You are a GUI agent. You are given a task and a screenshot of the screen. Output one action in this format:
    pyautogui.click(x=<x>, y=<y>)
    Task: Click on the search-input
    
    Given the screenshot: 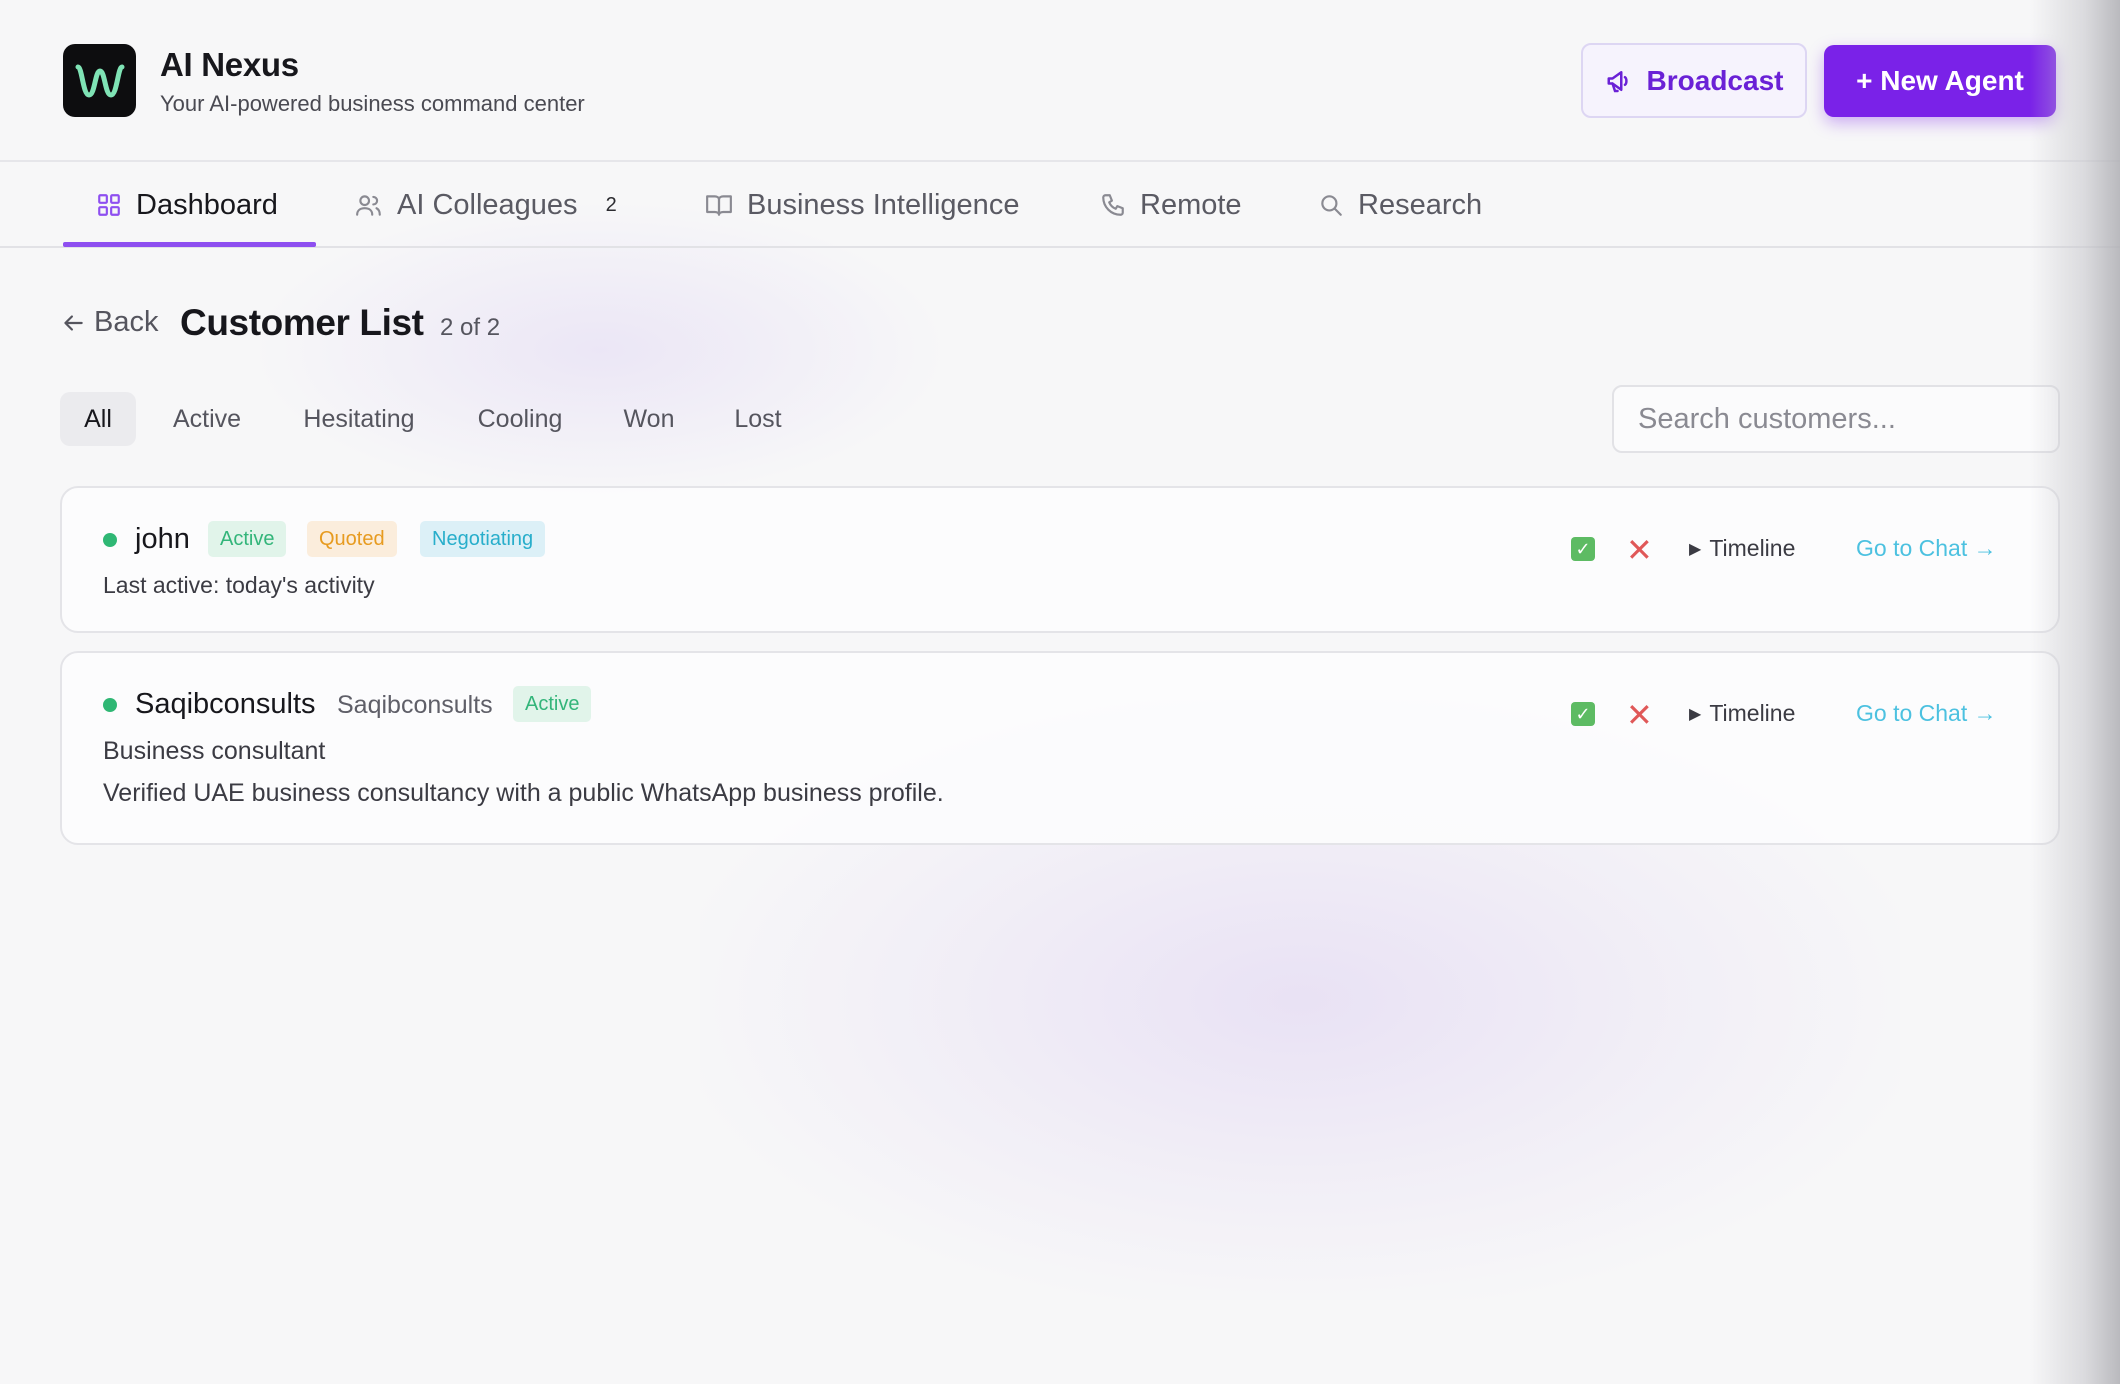 What is the action you would take?
    pyautogui.click(x=1836, y=419)
    